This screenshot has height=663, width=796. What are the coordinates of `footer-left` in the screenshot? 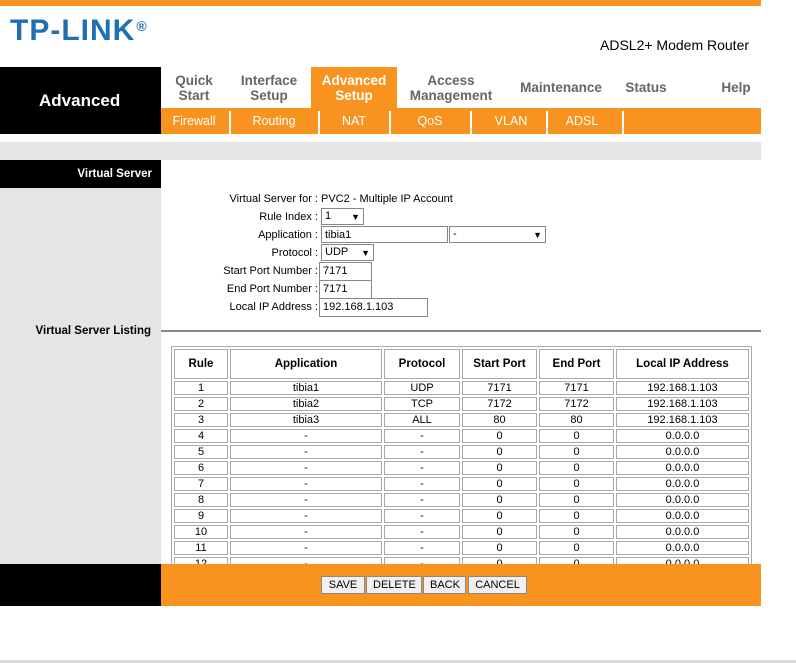 It's located at (80, 585).